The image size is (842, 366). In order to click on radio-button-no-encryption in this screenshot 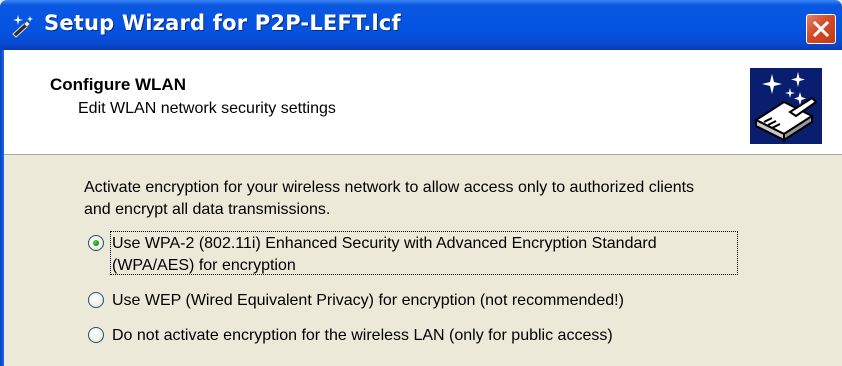, I will do `click(96, 335)`.